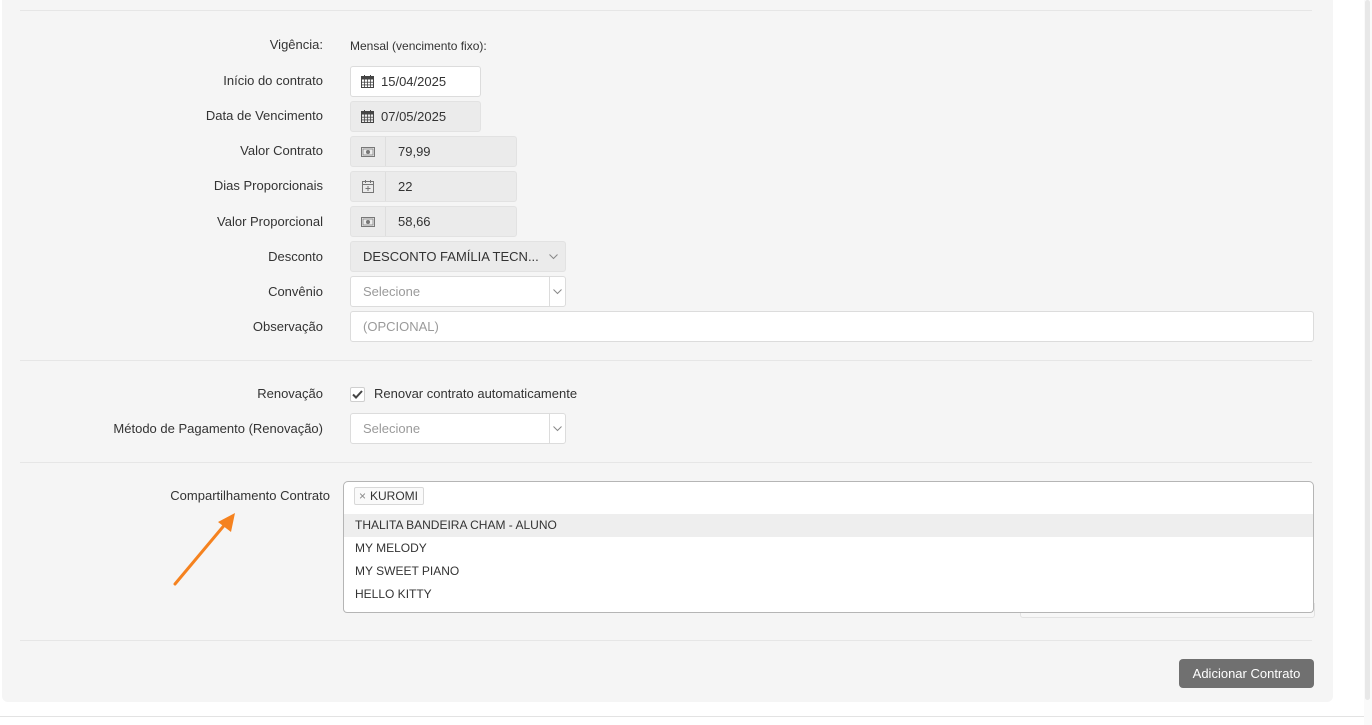 This screenshot has width=1372, height=725. What do you see at coordinates (828, 571) in the screenshot?
I see `dropdown-option: MY SWEET PIANO` at bounding box center [828, 571].